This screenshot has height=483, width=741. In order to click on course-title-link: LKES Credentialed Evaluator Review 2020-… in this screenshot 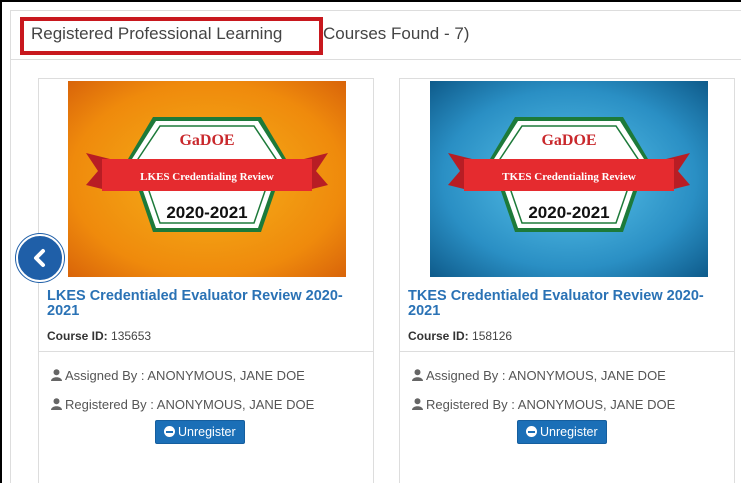, I will do `click(207, 304)`.